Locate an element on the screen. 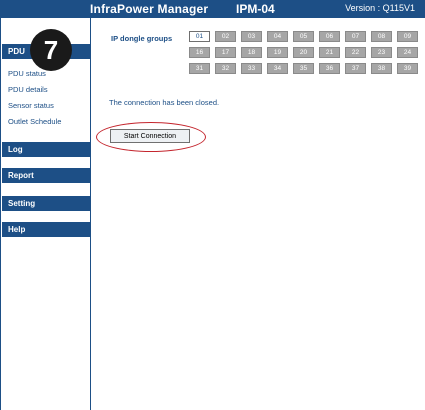  ip-group-06: 06 is located at coordinates (329, 36).